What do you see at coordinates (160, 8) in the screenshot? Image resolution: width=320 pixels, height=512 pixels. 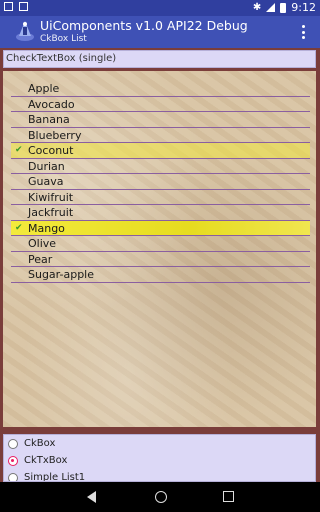 I see `status-bar: ✱ 9:12` at bounding box center [160, 8].